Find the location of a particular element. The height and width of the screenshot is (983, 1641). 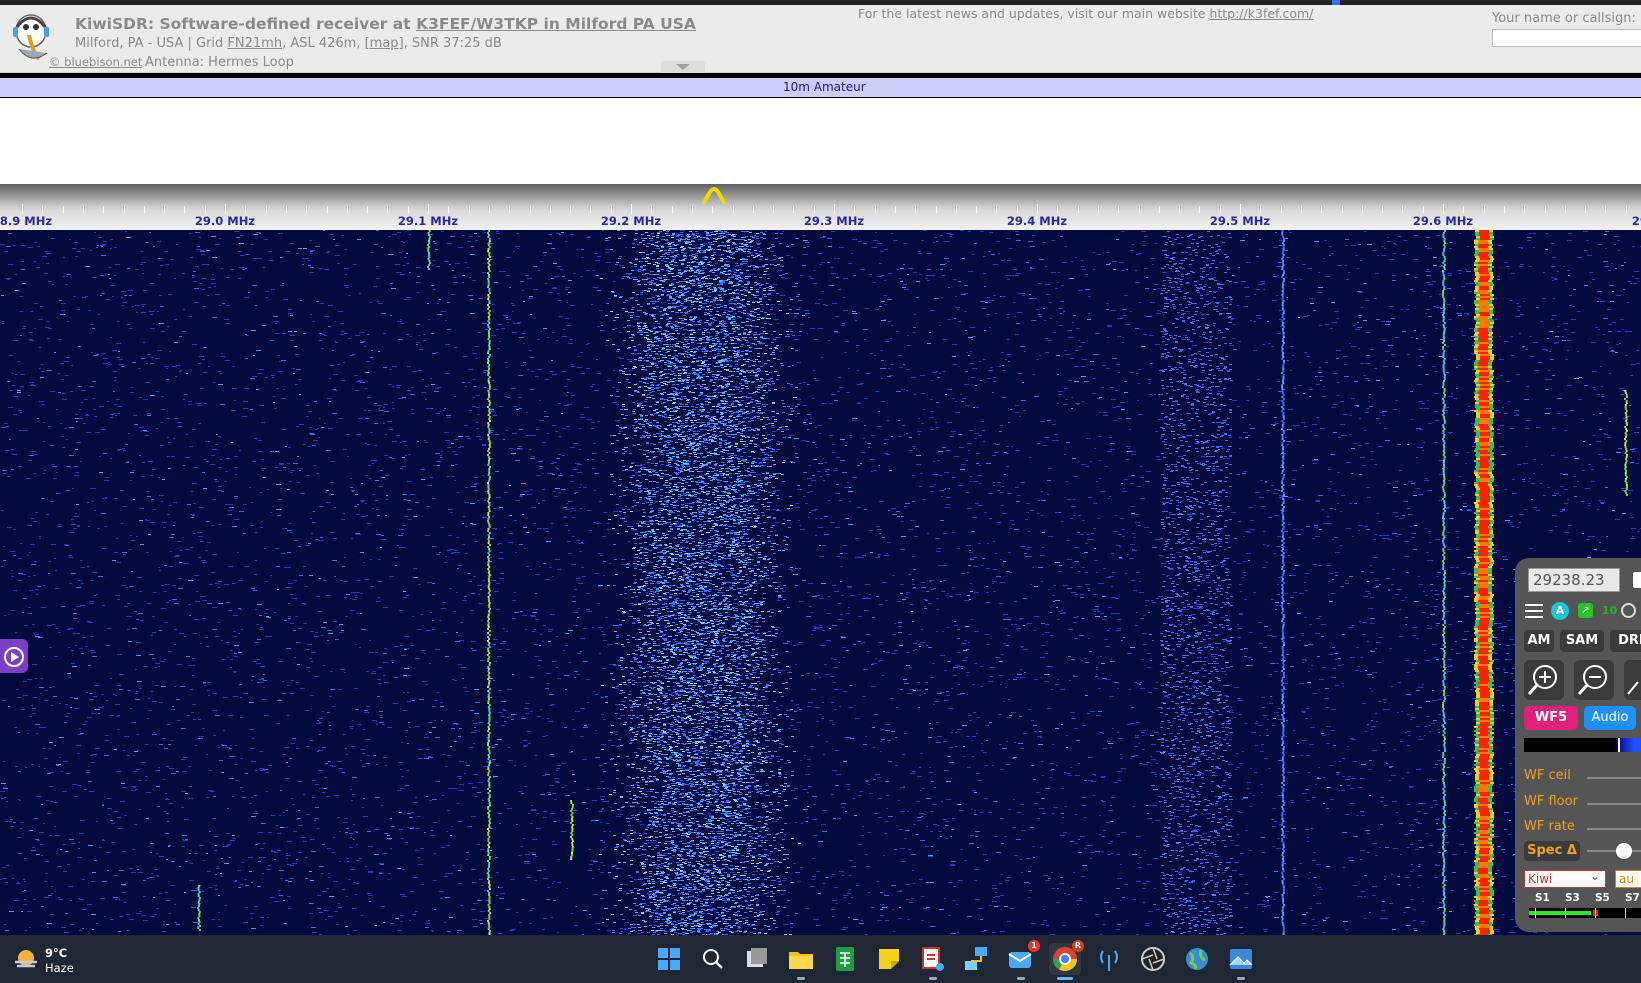

zoom-in-button is located at coordinates (1544, 680).